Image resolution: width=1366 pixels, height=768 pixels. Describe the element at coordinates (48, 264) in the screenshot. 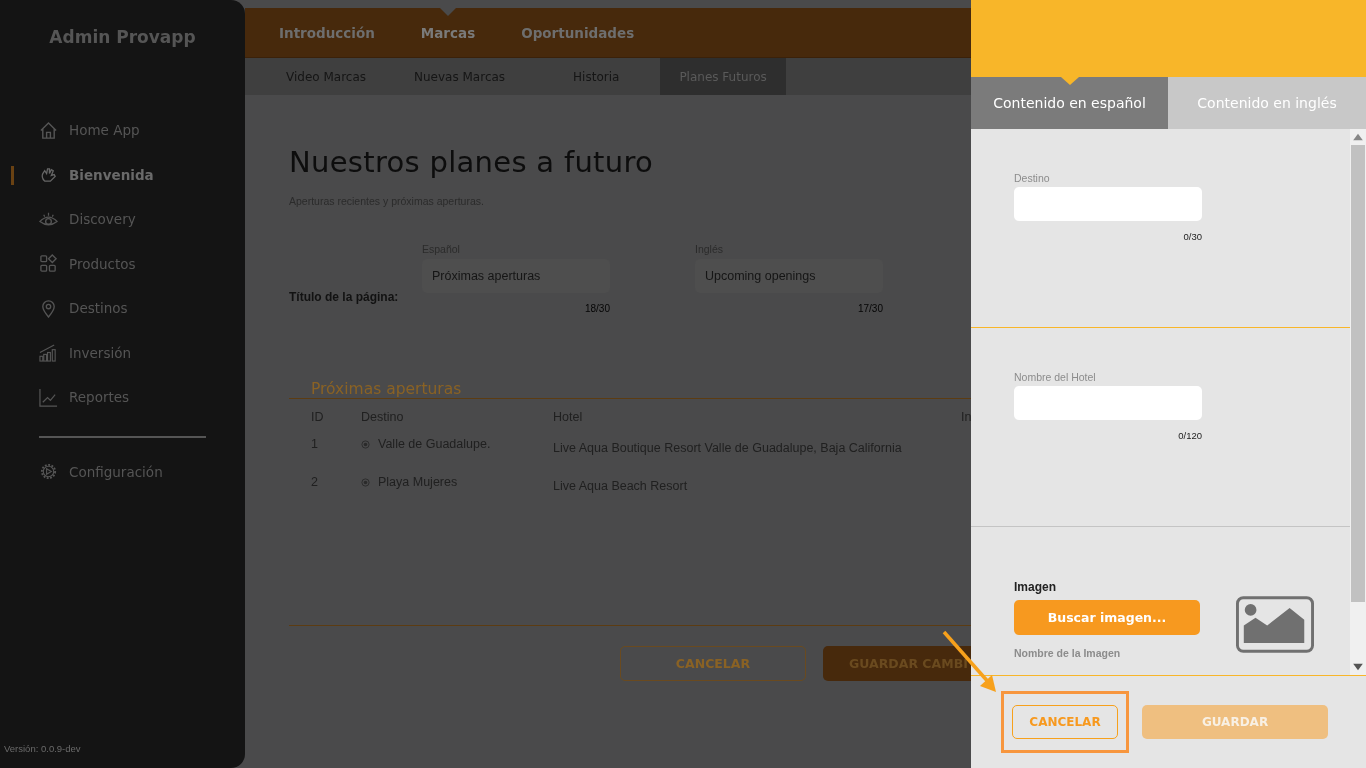

I see `shapes-icon` at that location.